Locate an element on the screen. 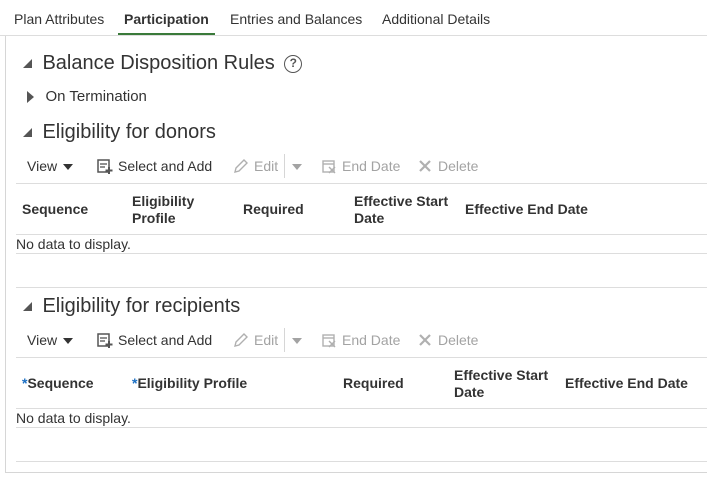 This screenshot has width=707, height=478. column-header-eligibility-profile: *Eligibility Profile is located at coordinates (189, 383).